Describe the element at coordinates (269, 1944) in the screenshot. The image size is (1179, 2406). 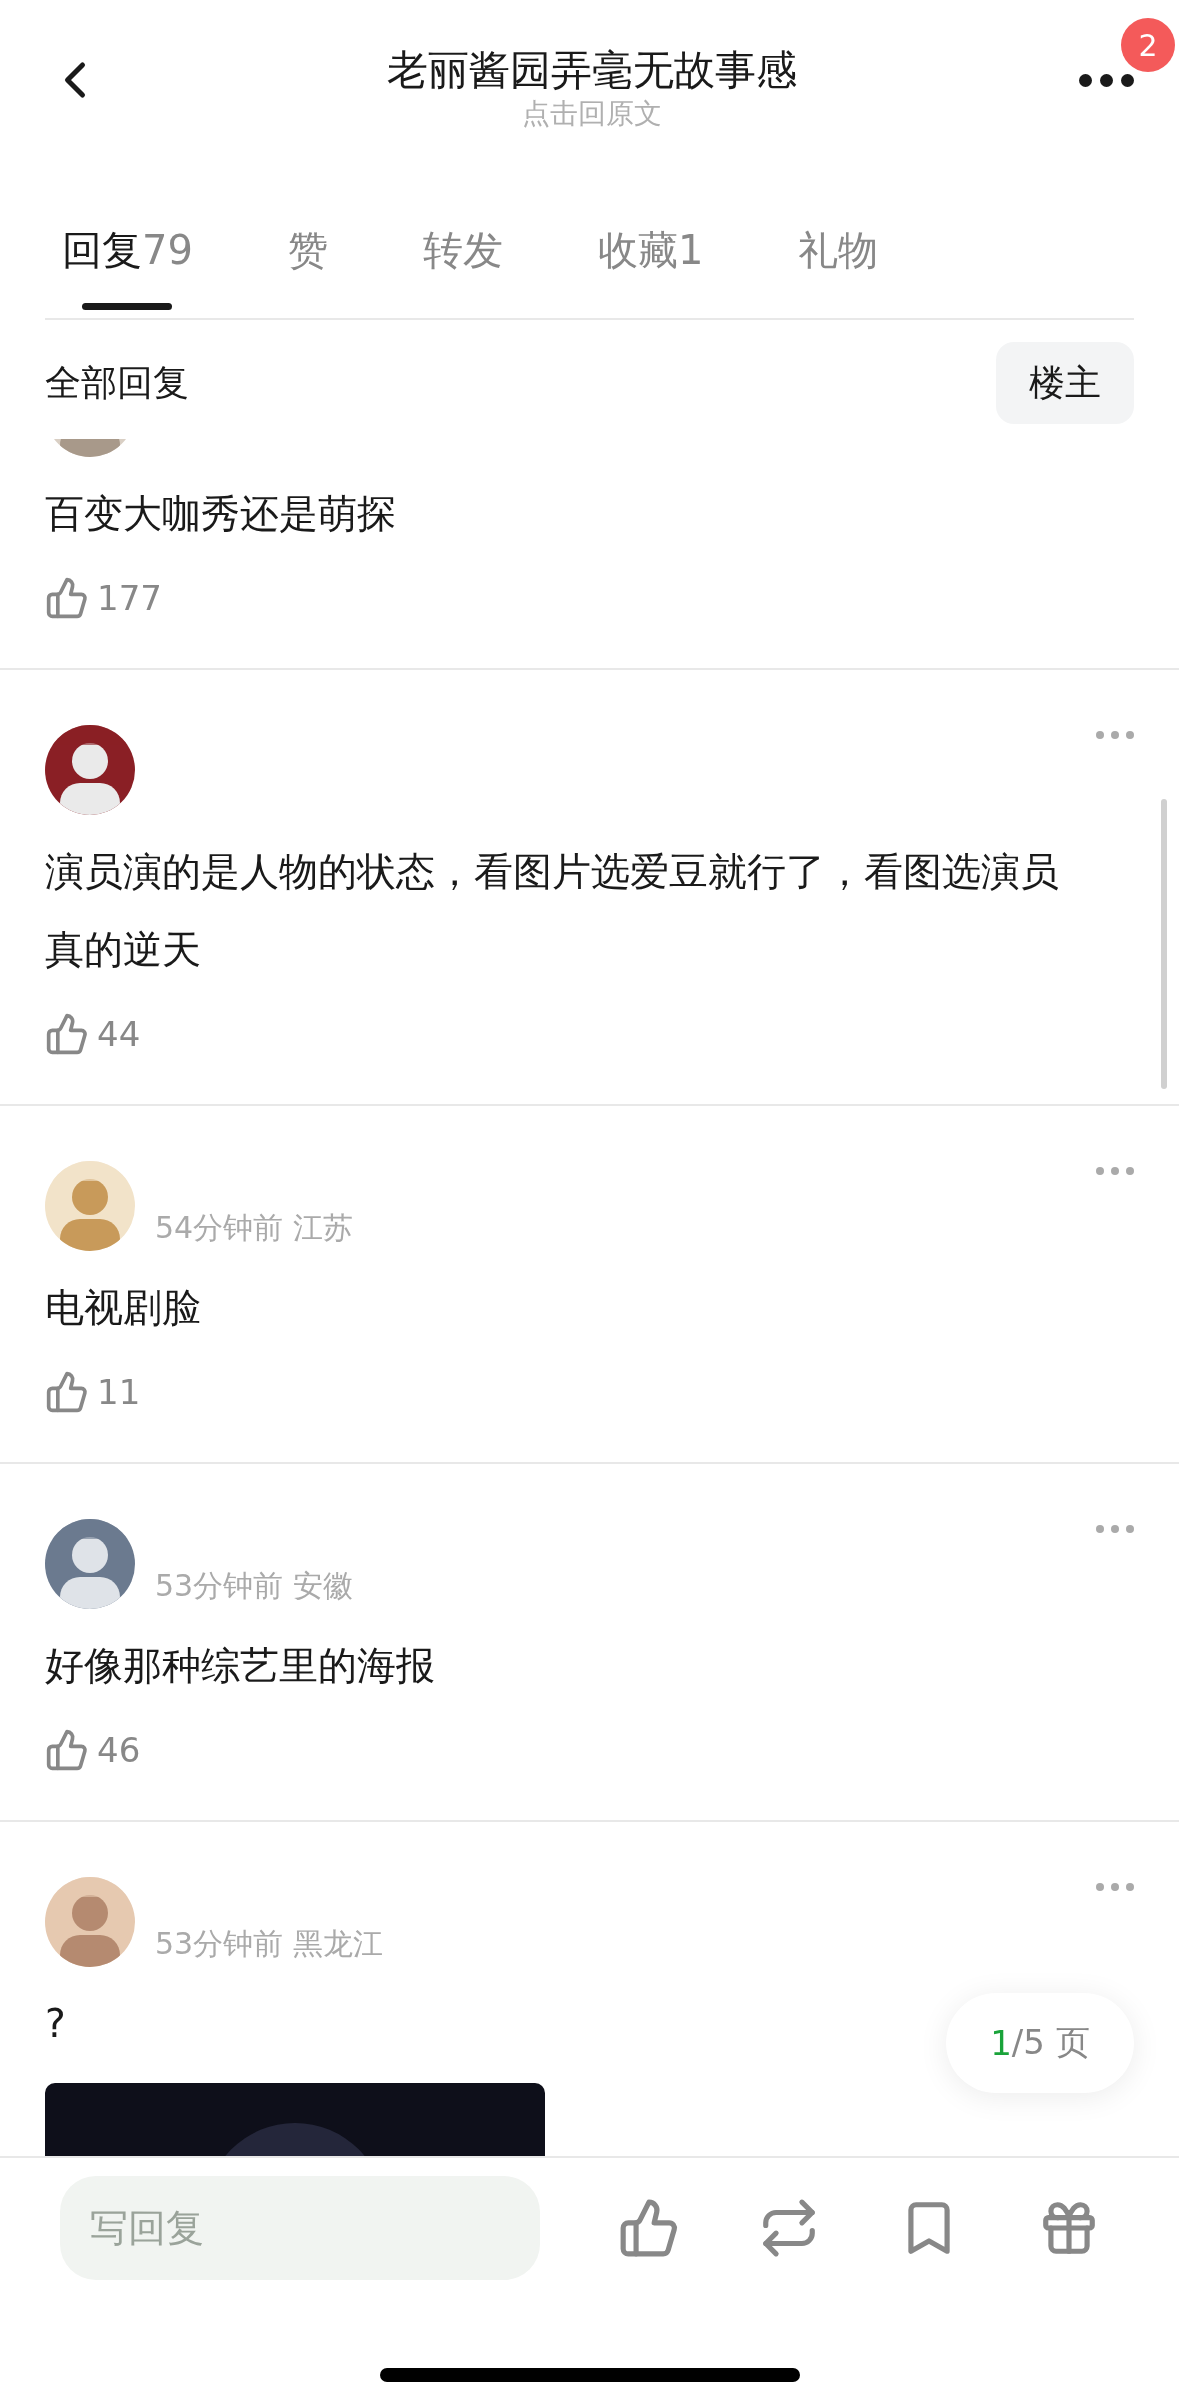
I see `comment-time: 53分钟前 黑龙江` at that location.